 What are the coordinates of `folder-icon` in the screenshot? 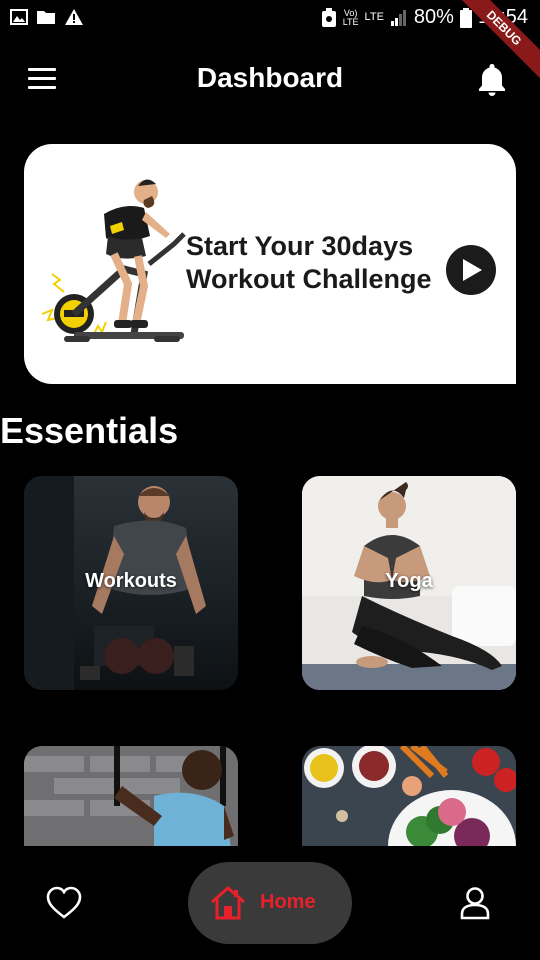 It's located at (46, 17).